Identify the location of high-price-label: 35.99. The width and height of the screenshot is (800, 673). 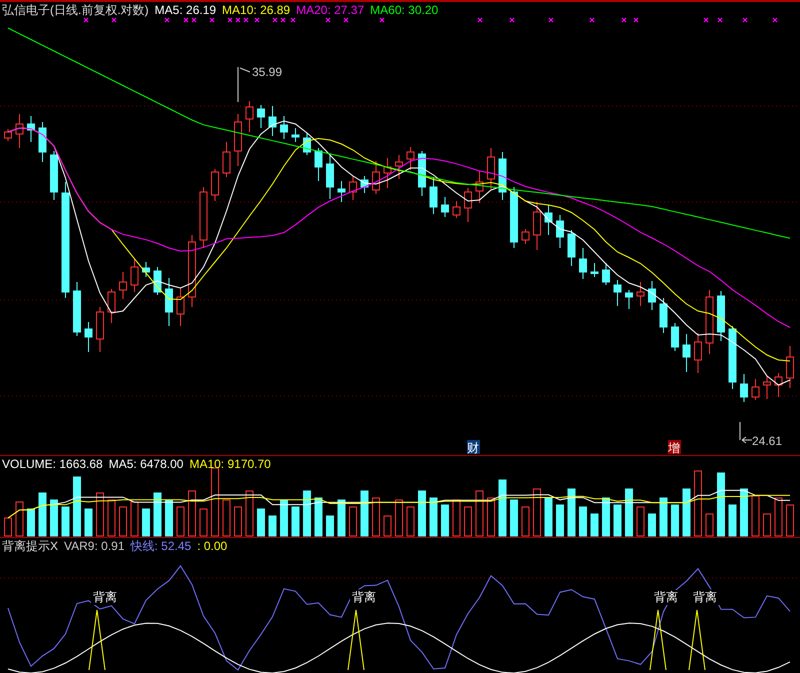
(260, 83).